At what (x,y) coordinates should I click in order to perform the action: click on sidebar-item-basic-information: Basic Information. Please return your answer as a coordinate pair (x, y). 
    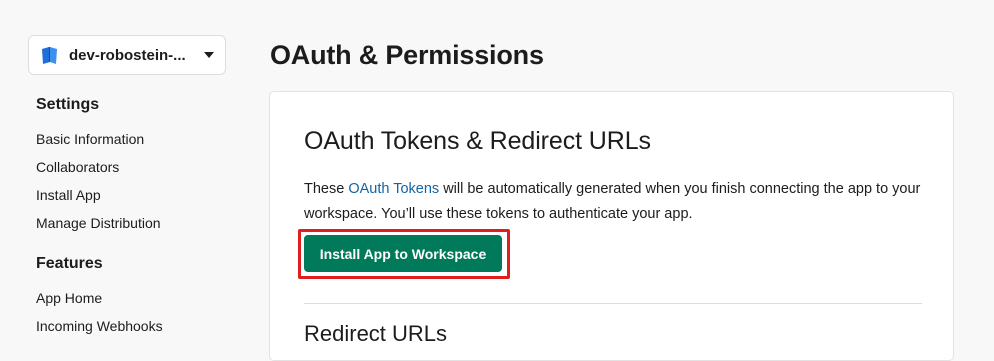
    Looking at the image, I should click on (90, 139).